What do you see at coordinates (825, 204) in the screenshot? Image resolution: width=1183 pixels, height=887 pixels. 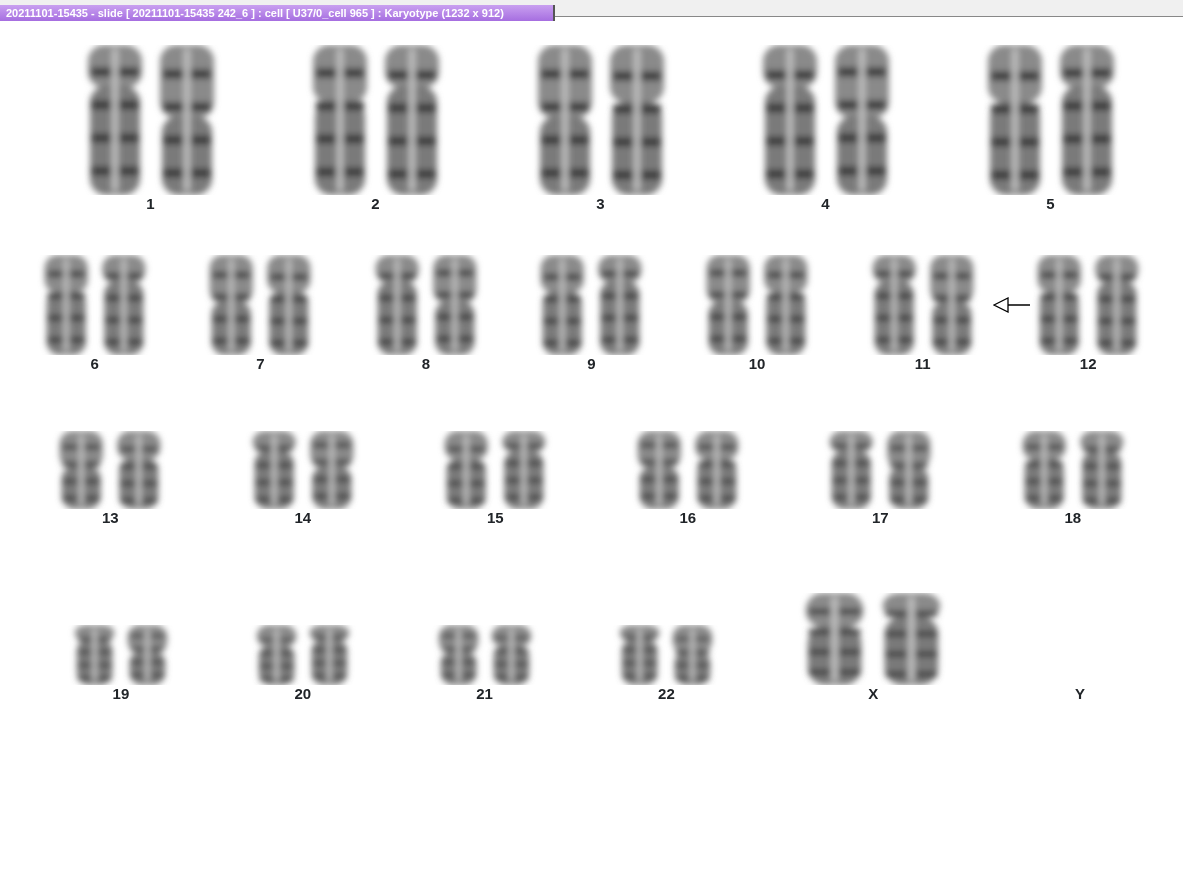 I see `chromosome-label: 4` at bounding box center [825, 204].